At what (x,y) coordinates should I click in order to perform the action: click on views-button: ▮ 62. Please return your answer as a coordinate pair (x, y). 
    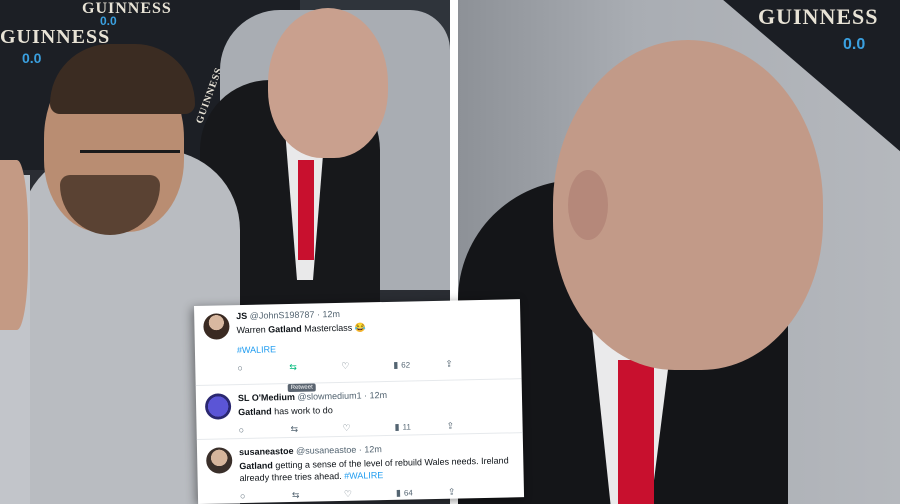
    Looking at the image, I should click on (419, 364).